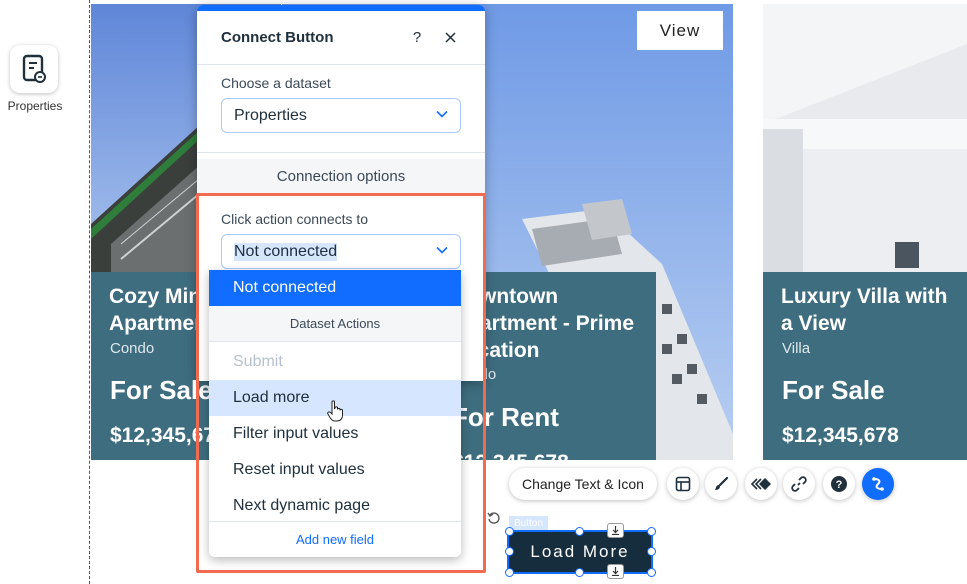 The width and height of the screenshot is (967, 584). I want to click on card-type-1: Condo, so click(132, 348).